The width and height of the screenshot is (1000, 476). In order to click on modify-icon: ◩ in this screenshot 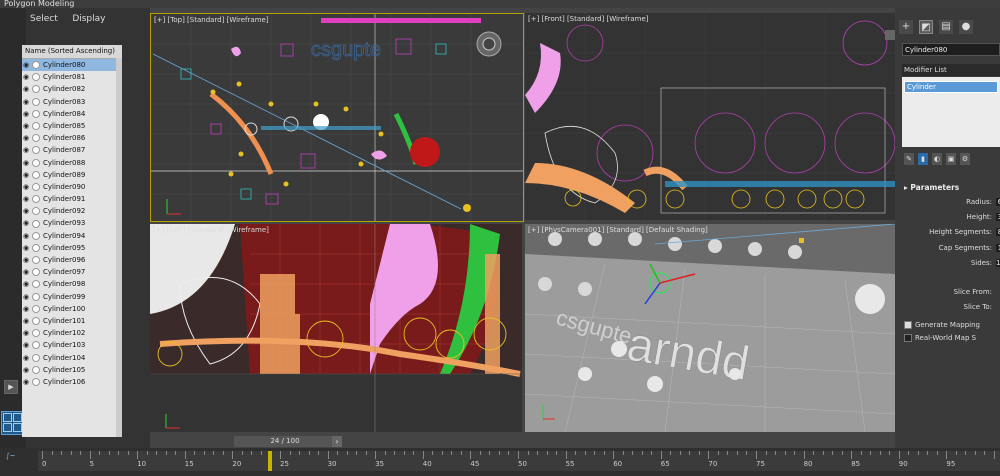, I will do `click(926, 27)`.